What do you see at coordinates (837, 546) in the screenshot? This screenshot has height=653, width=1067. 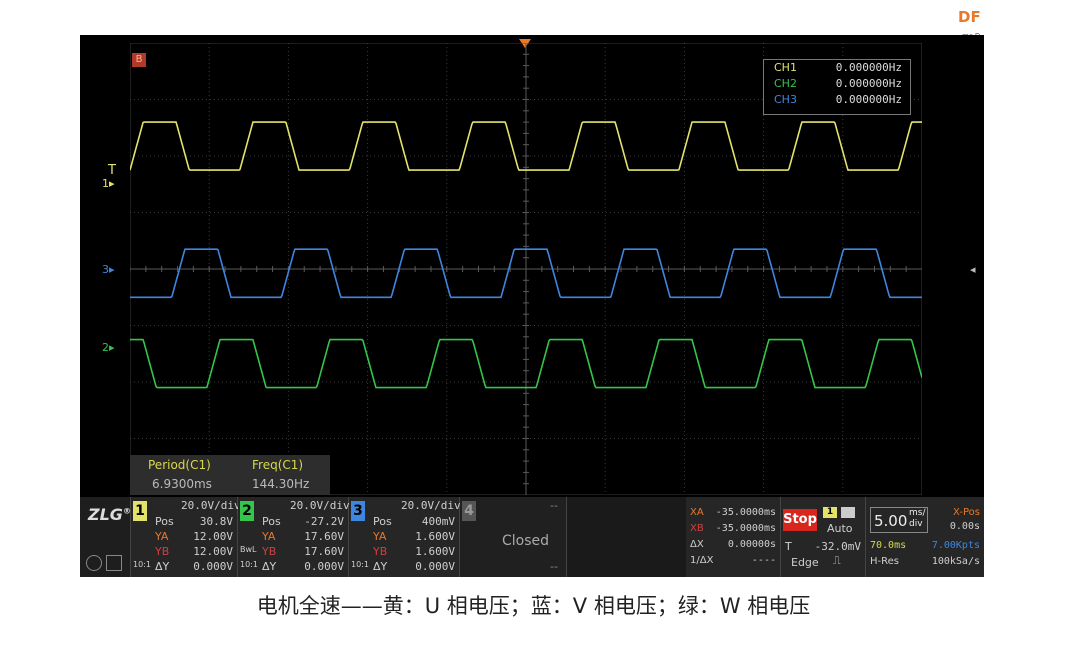 I see `trigger-level: -32.0mV` at bounding box center [837, 546].